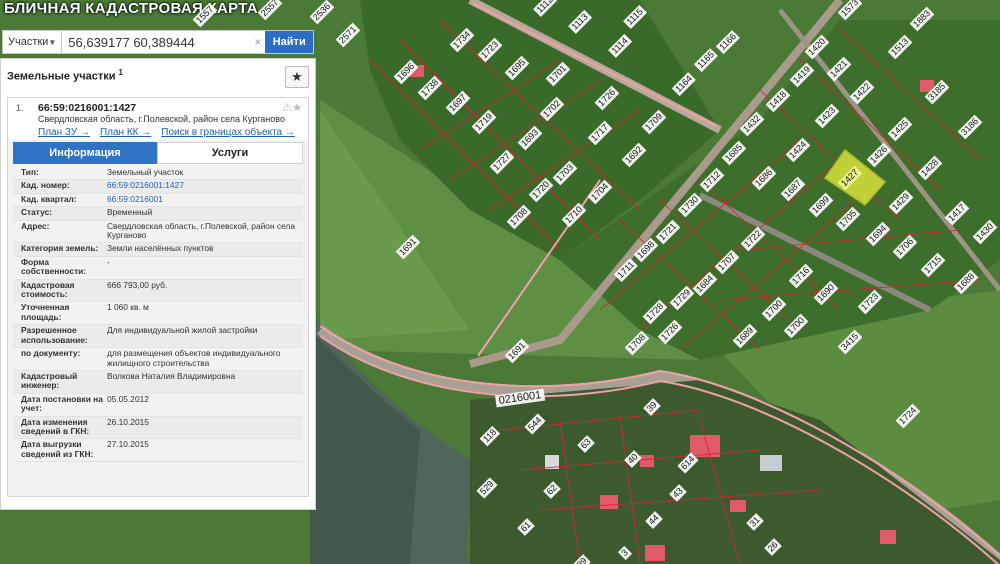 The image size is (1000, 564). Describe the element at coordinates (205, 185) in the screenshot. I see `info-row-value: 66:59:0216001:1427` at that location.